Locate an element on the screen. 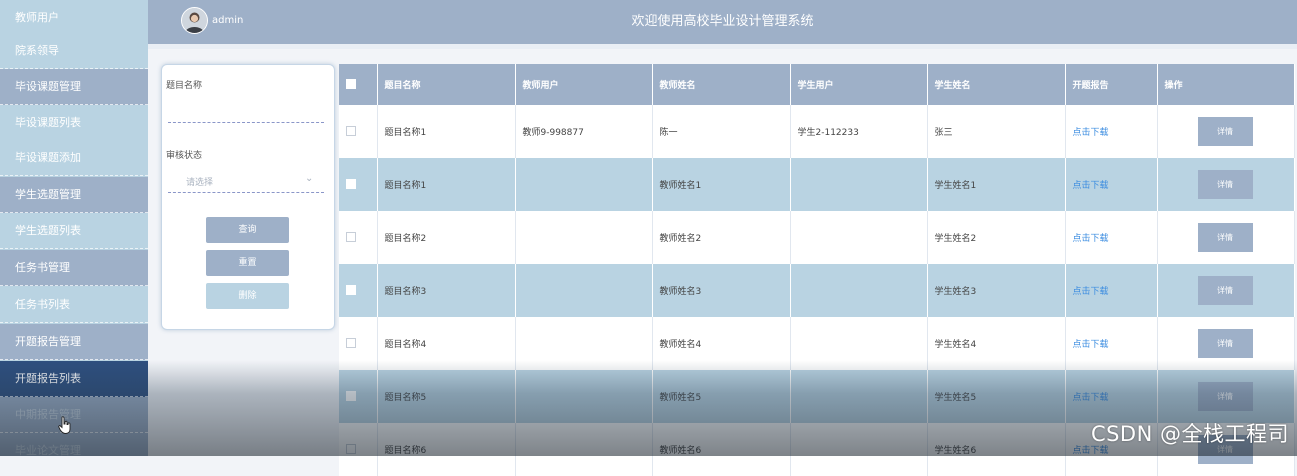 Image resolution: width=1297 pixels, height=476 pixels. table-header-row: 题目名称 教师用户 教师姓名 学生用户 学生姓名 开题报告 操作 is located at coordinates (817, 84).